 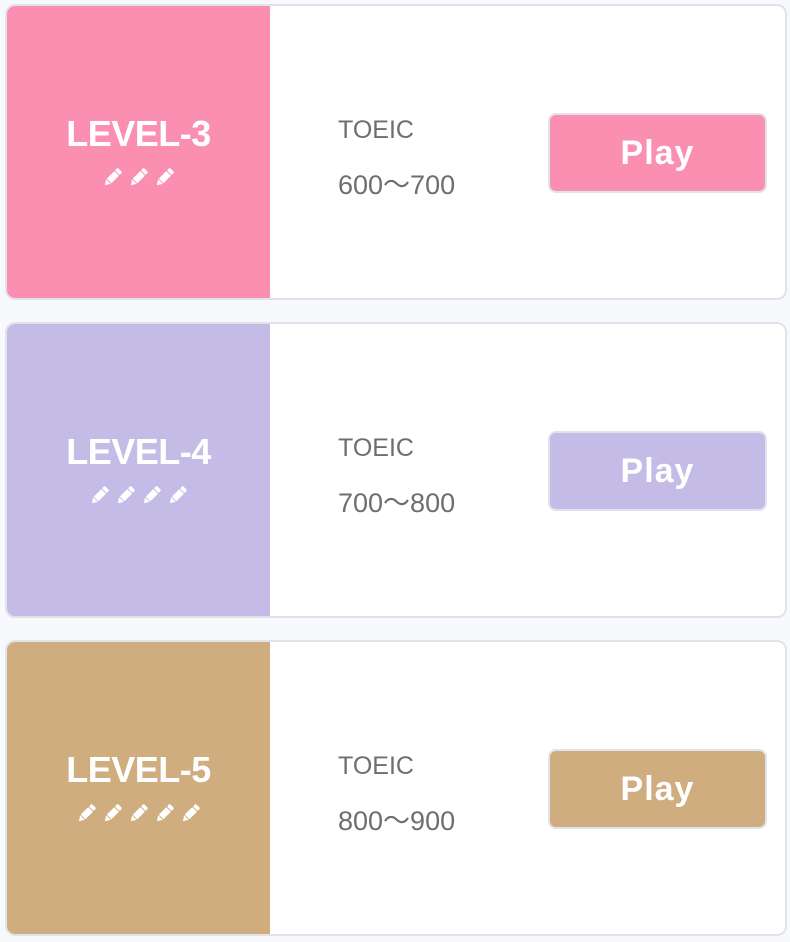 What do you see at coordinates (138, 769) in the screenshot?
I see `level-title: LEVEL-5` at bounding box center [138, 769].